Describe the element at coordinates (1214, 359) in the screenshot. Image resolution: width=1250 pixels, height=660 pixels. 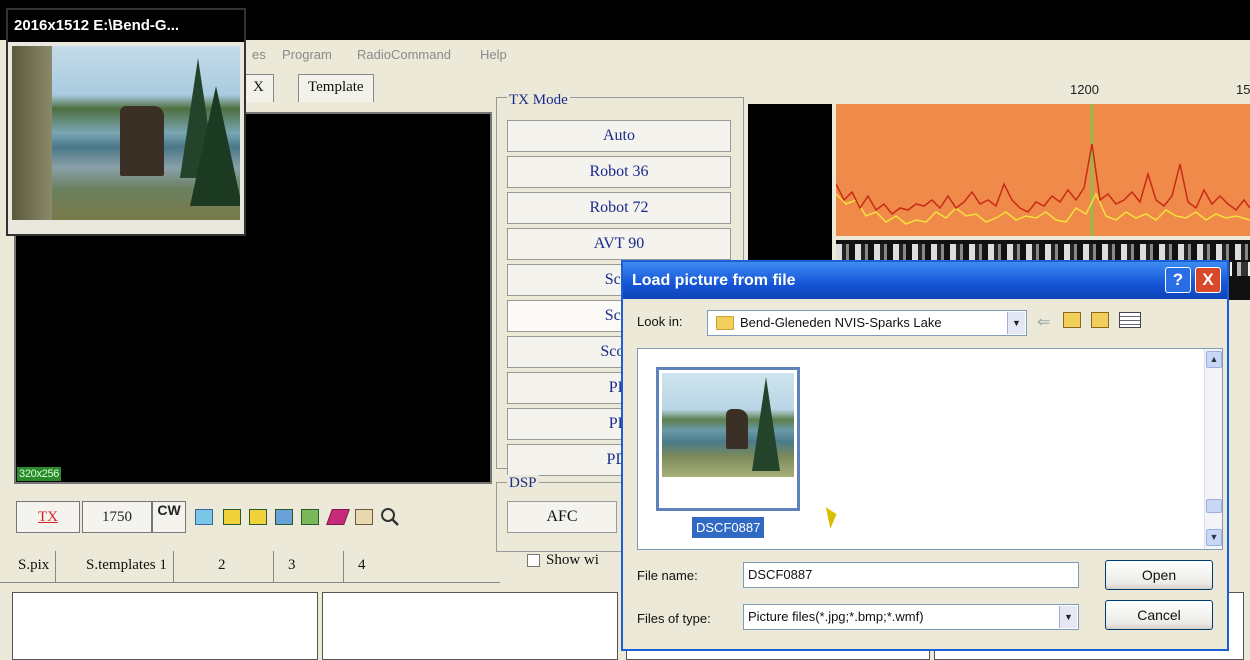
I see `scroll-up-icon: ▲` at that location.